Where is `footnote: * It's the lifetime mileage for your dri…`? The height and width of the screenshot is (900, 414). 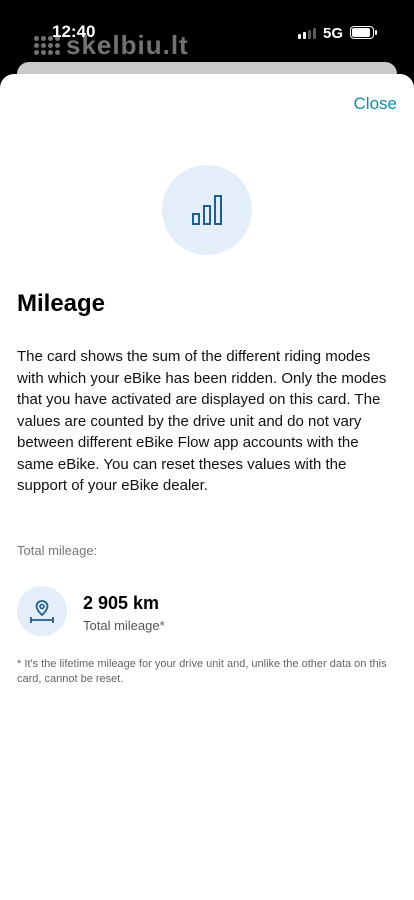 footnote: * It's the lifetime mileage for your dri… is located at coordinates (202, 671).